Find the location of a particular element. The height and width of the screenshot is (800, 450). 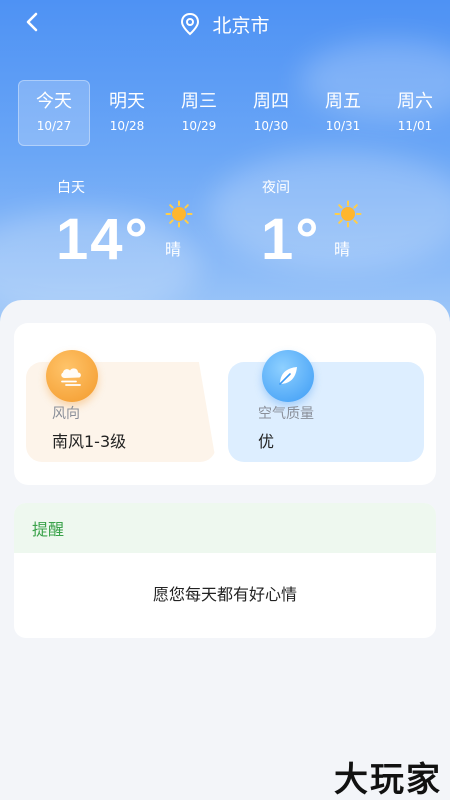

tab-name: 明天 is located at coordinates (127, 101).